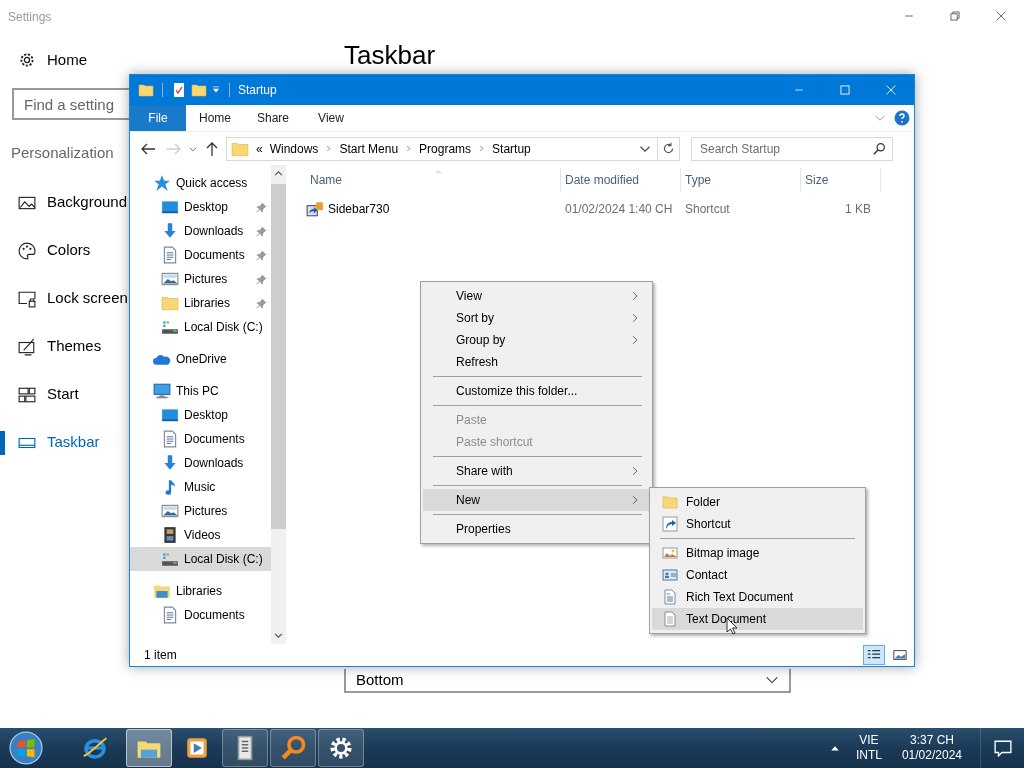 This screenshot has width=1024, height=768. What do you see at coordinates (259, 148) in the screenshot?
I see `path-overflow: «` at bounding box center [259, 148].